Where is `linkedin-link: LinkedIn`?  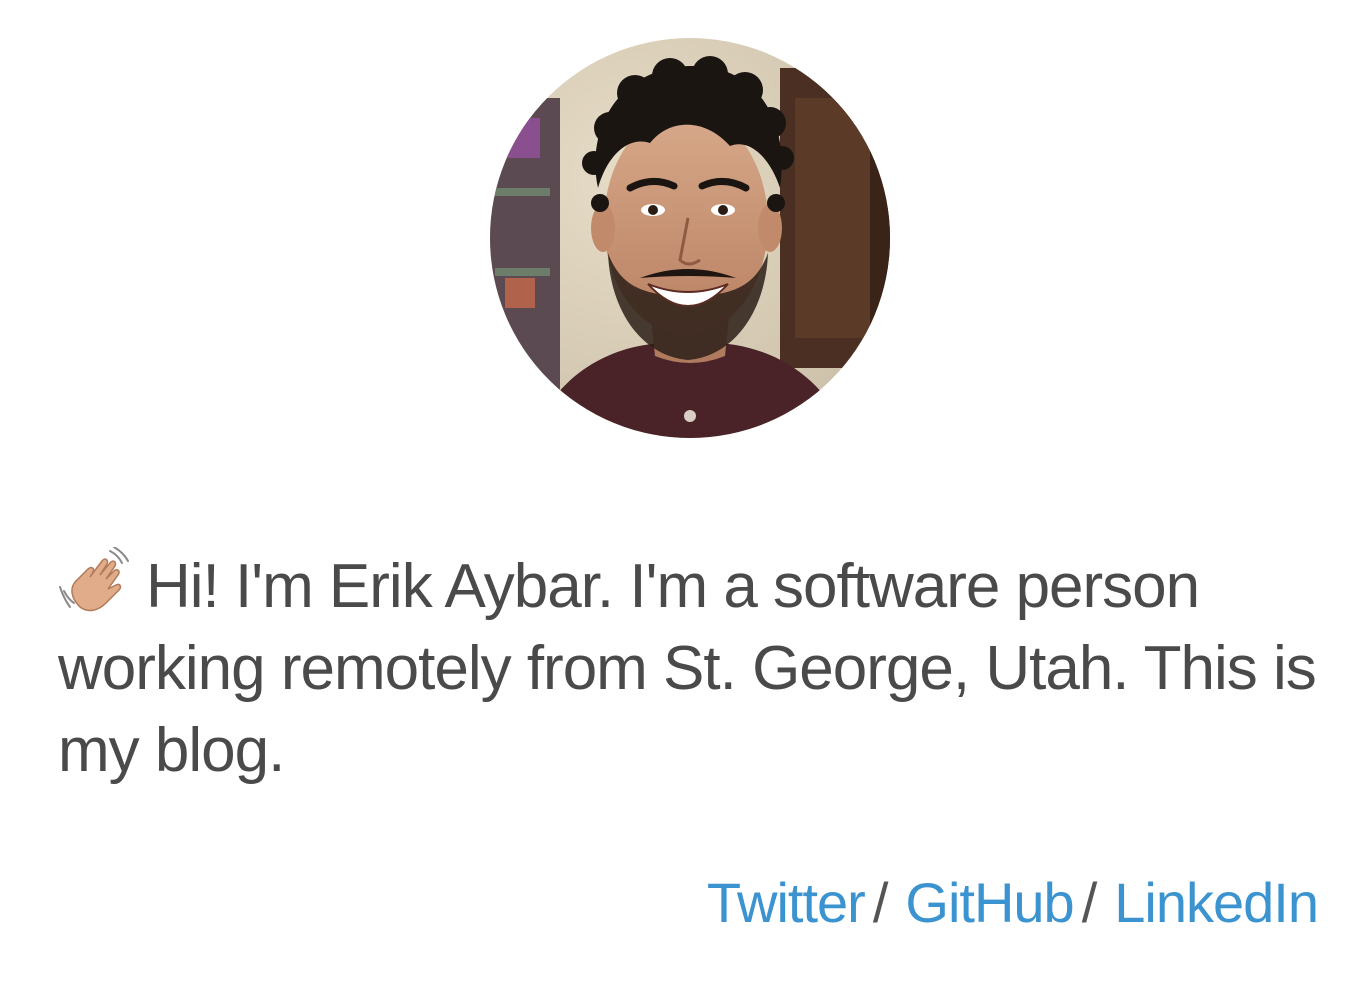
linkedin-link: LinkedIn is located at coordinates (1216, 902).